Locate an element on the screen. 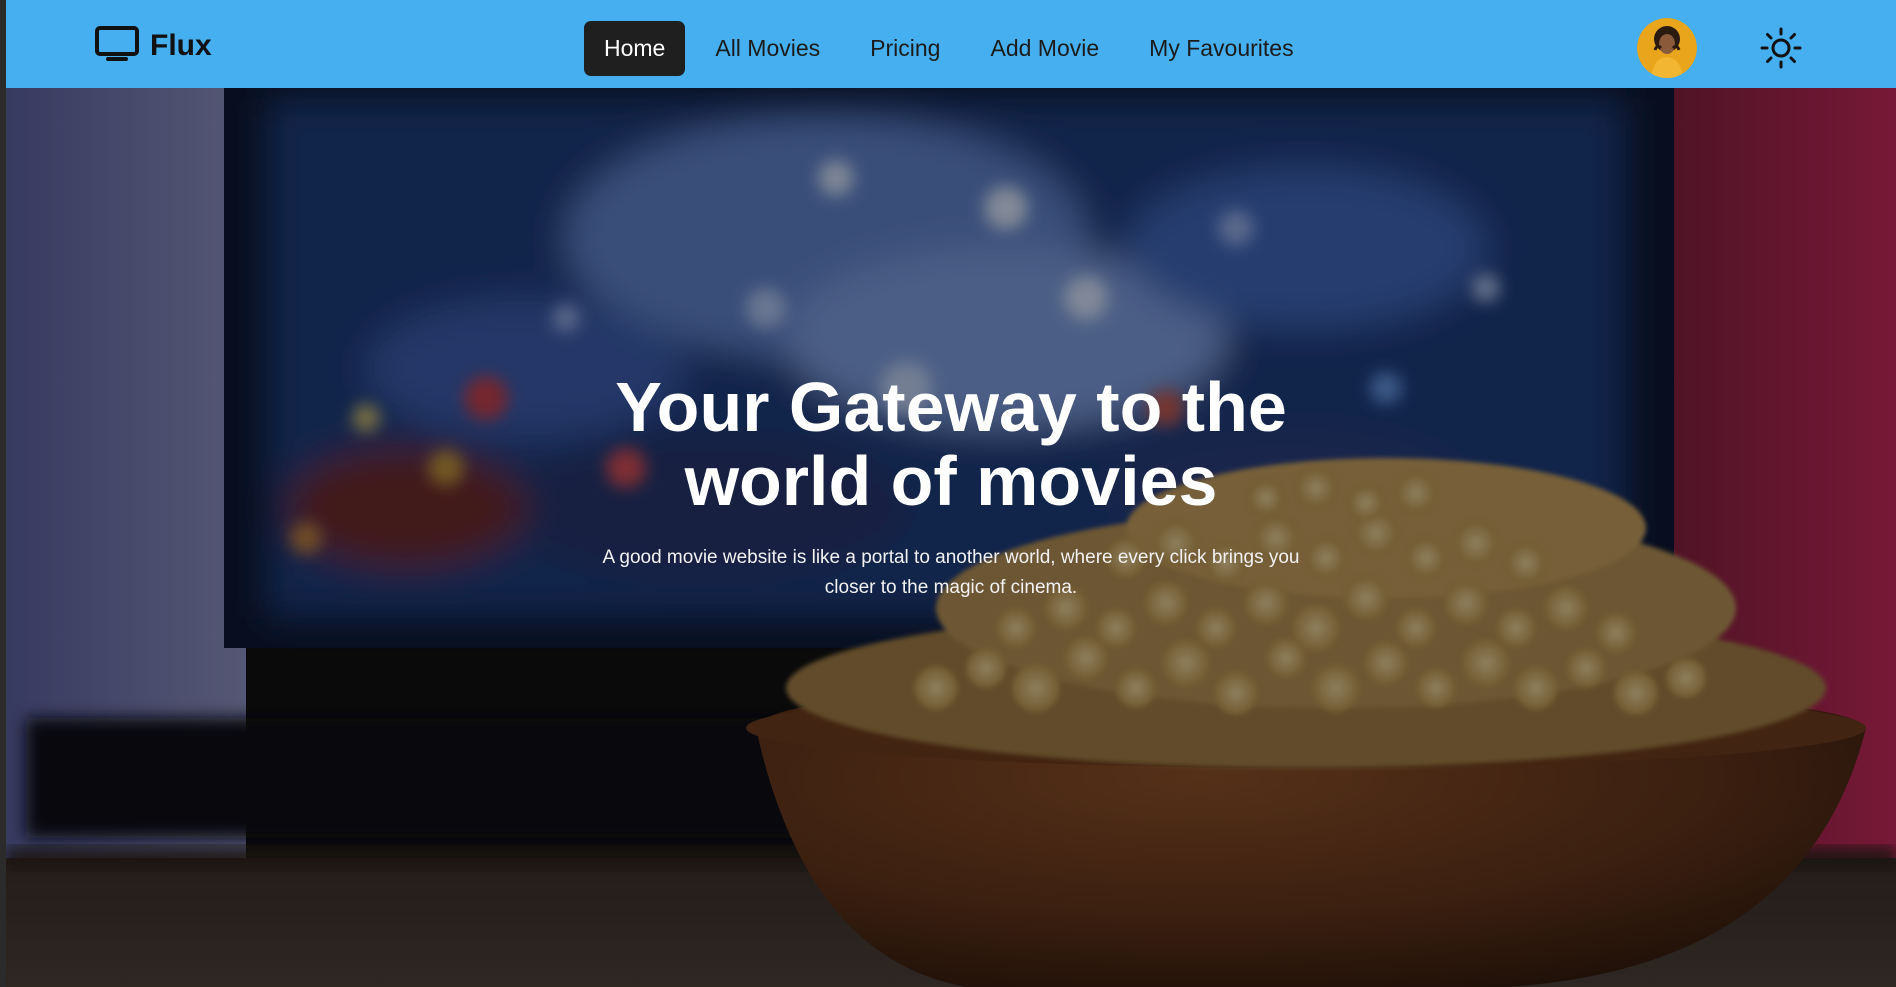 Image resolution: width=1896 pixels, height=987 pixels. nav-item-my-favourites: My Favourites is located at coordinates (1221, 48).